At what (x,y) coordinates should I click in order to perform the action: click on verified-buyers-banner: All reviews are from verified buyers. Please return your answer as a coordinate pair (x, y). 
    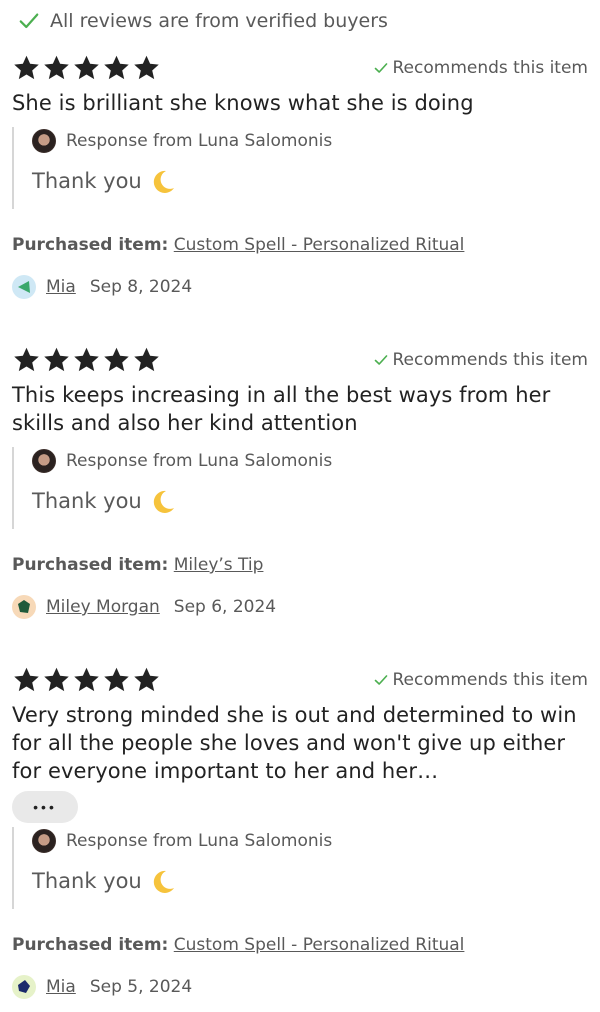
    Looking at the image, I should click on (203, 21).